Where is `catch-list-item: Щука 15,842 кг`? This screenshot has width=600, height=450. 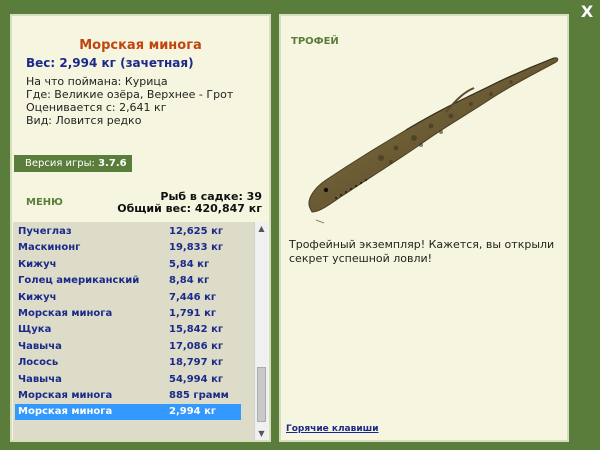
catch-list-item: Щука 15,842 кг is located at coordinates (128, 330).